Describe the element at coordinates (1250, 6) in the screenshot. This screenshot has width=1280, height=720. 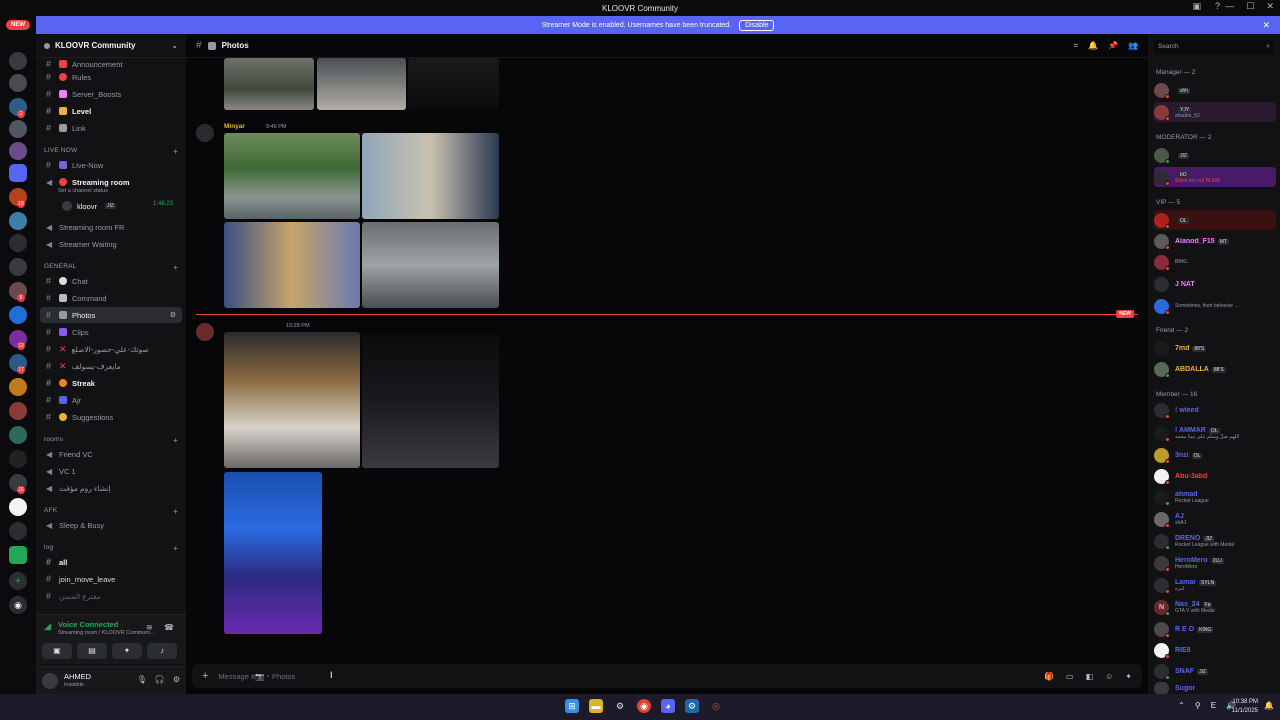
I see `maximize-button: ☐` at that location.